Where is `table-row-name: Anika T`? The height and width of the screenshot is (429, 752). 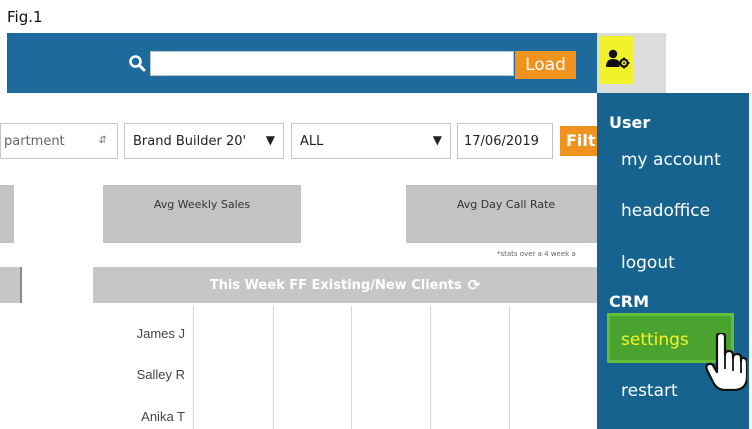 table-row-name: Anika T is located at coordinates (163, 416).